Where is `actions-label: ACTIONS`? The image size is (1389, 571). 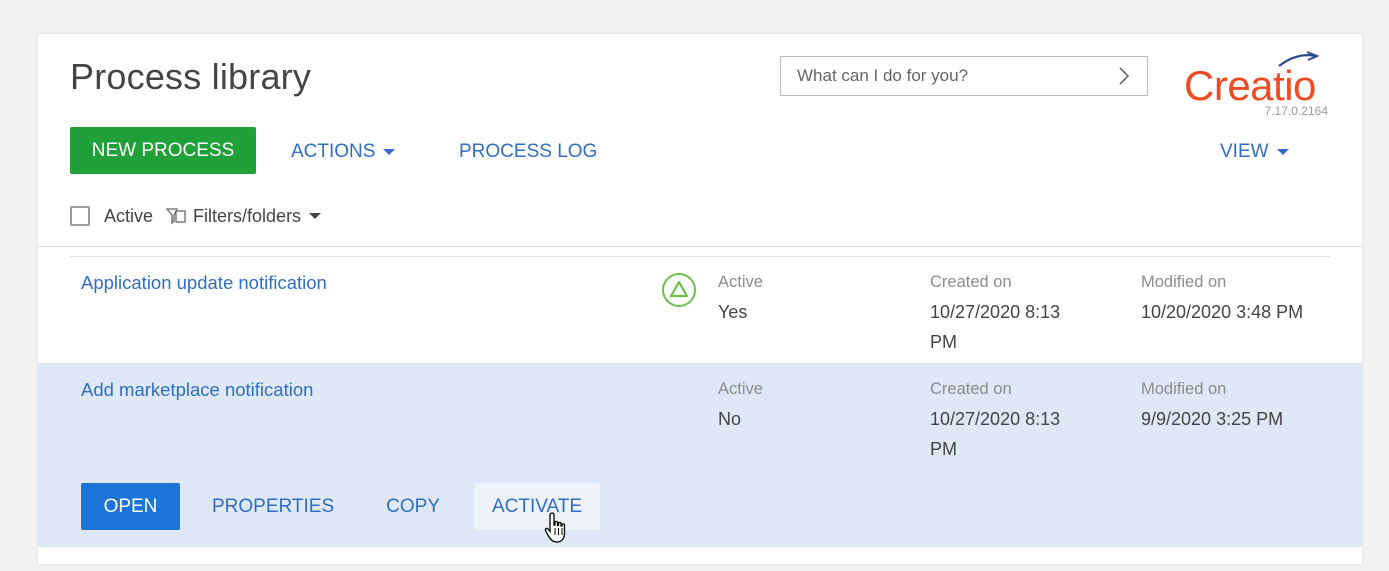
actions-label: ACTIONS is located at coordinates (333, 151).